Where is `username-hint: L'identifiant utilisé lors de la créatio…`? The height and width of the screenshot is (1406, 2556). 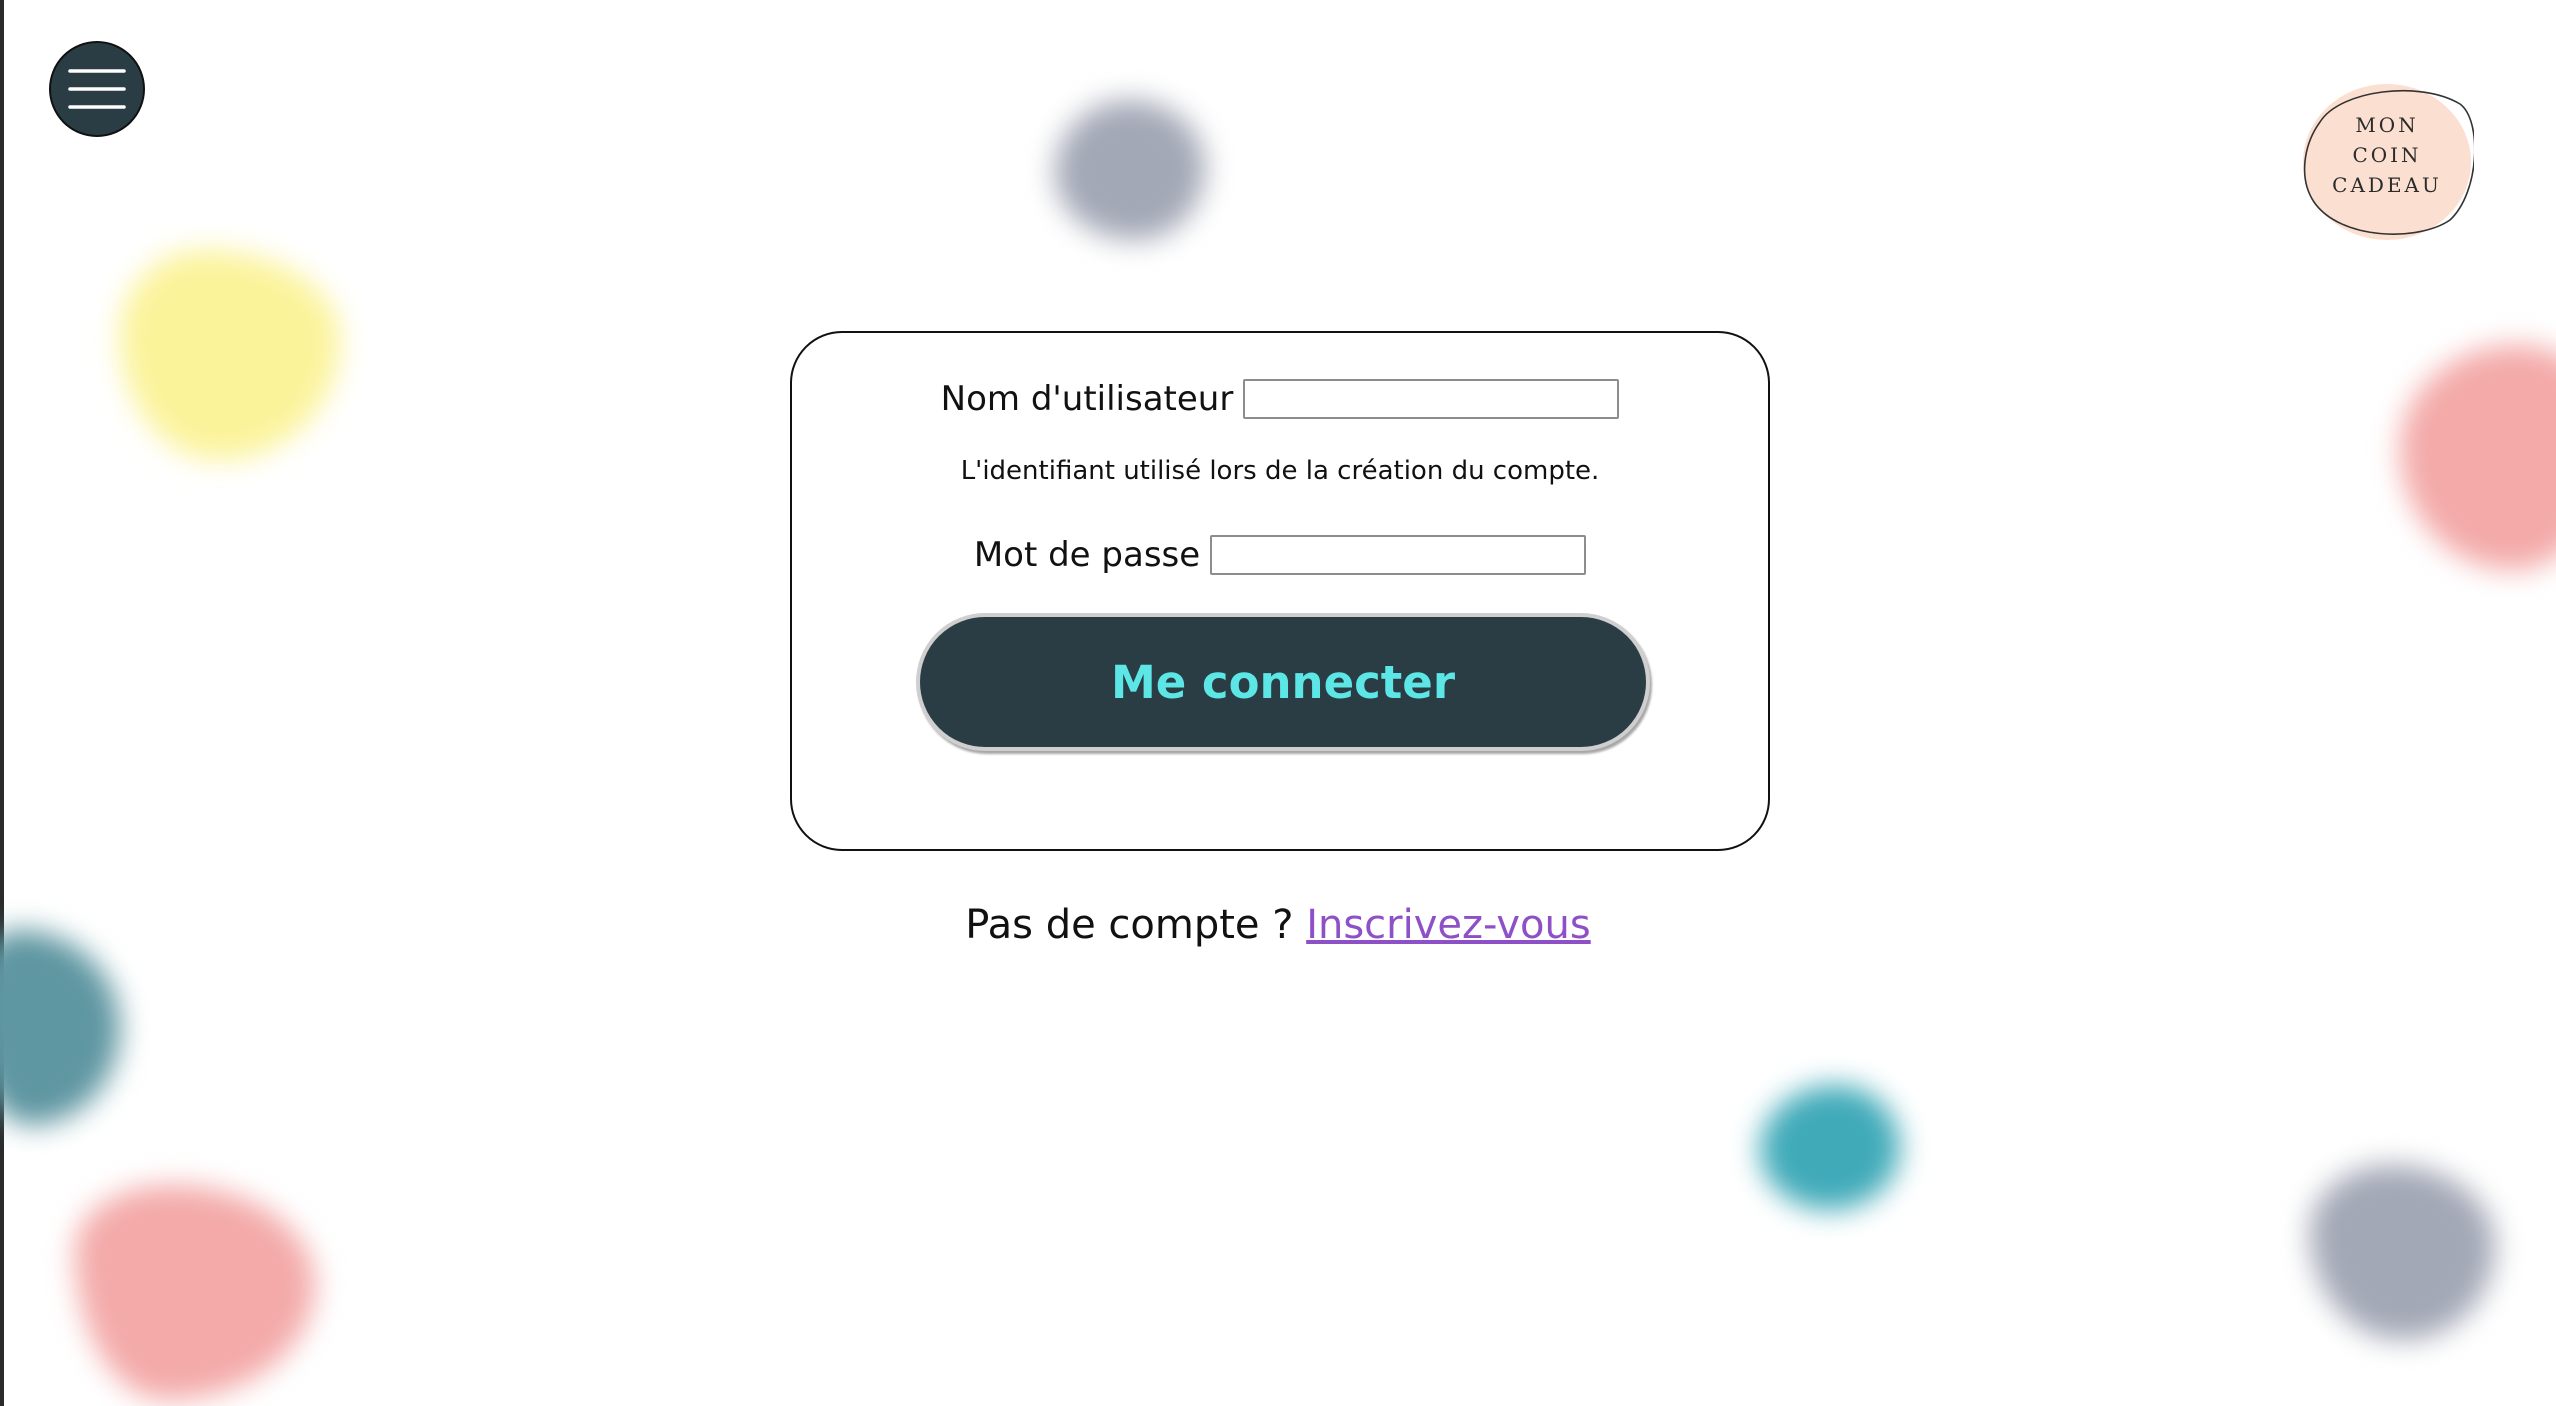
username-hint: L'identifiant utilisé lors de la créatio… is located at coordinates (1280, 471).